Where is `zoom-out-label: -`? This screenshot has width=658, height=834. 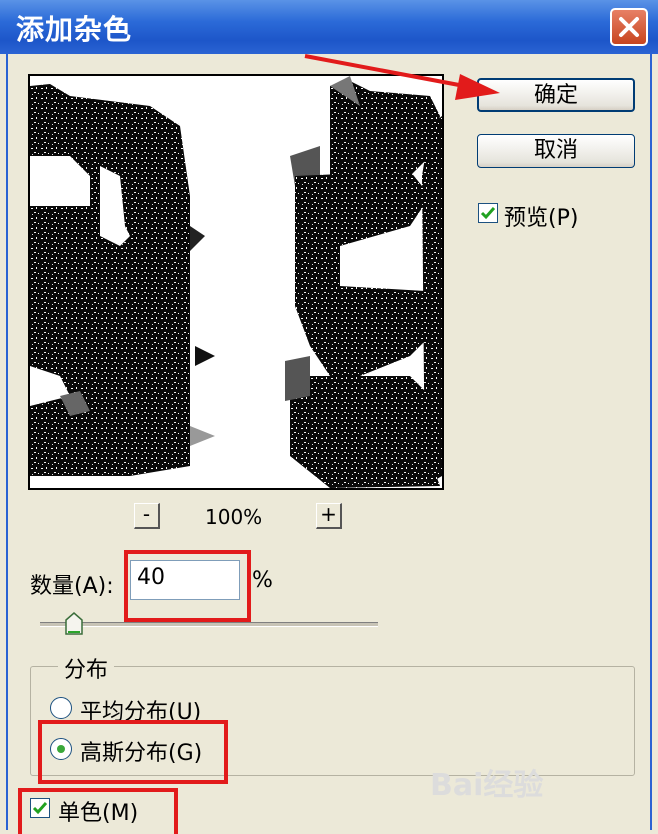 zoom-out-label: - is located at coordinates (146, 514).